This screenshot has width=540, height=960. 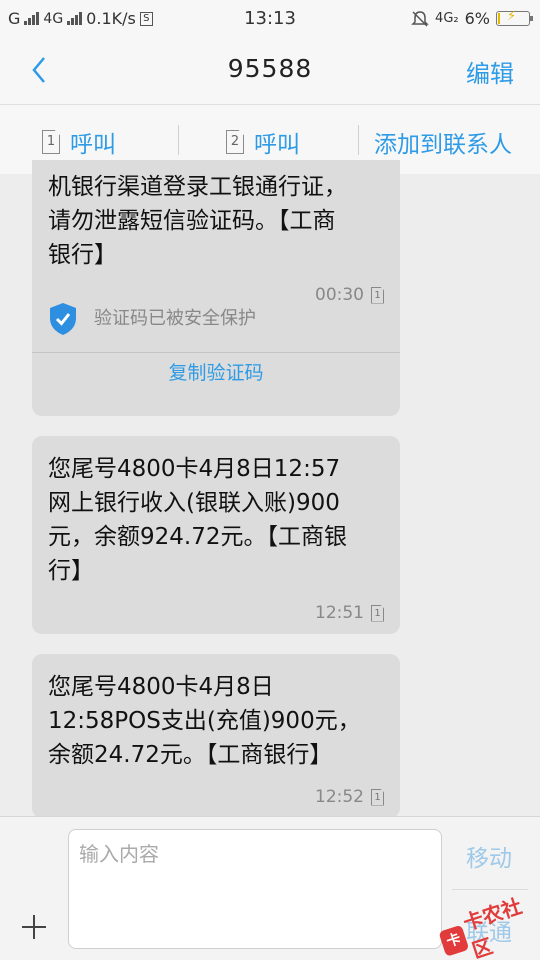 I want to click on message-time: 12:52, so click(x=339, y=797).